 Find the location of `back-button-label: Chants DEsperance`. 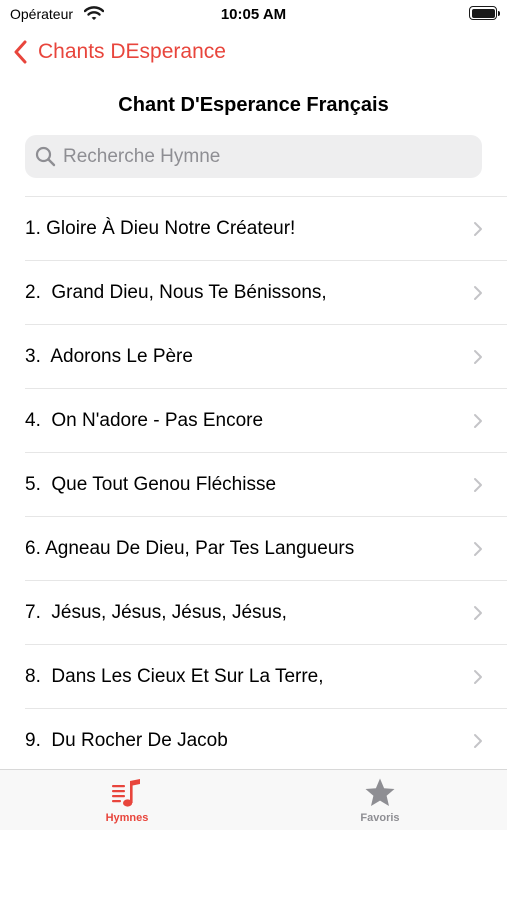

back-button-label: Chants DEsperance is located at coordinates (132, 51).